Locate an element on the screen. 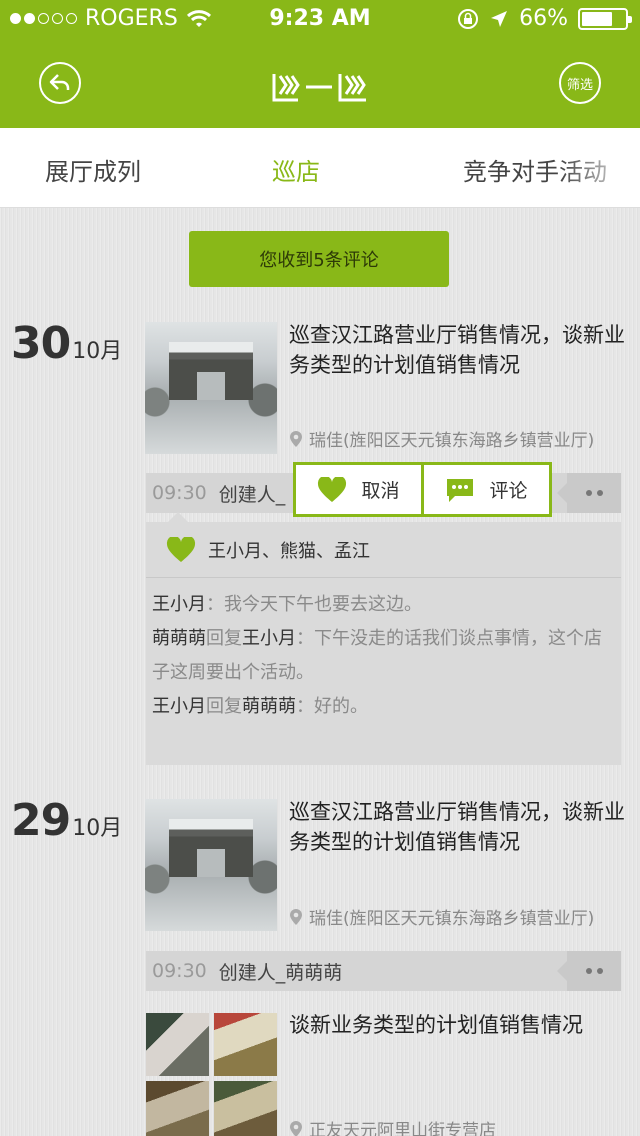 The height and width of the screenshot is (1136, 640). post-location: 正友天元阿里山街专营店 is located at coordinates (392, 1126).